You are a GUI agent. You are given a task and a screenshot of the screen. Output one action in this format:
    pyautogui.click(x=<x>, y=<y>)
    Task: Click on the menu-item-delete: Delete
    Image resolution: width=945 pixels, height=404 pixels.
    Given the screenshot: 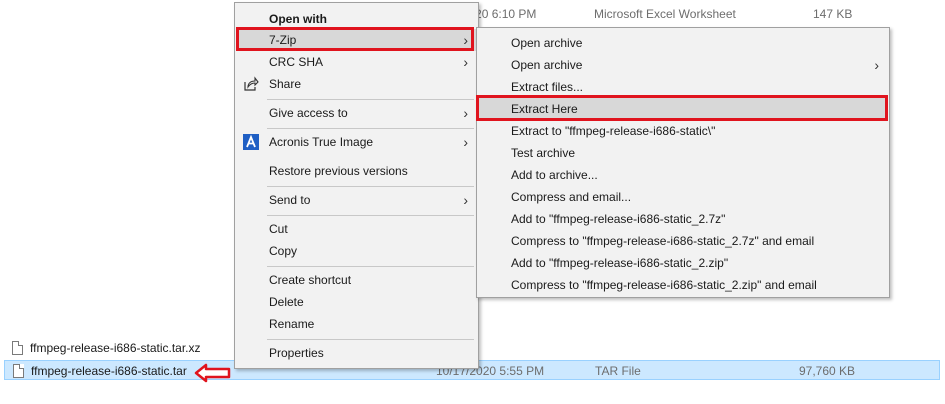 What is the action you would take?
    pyautogui.click(x=356, y=302)
    